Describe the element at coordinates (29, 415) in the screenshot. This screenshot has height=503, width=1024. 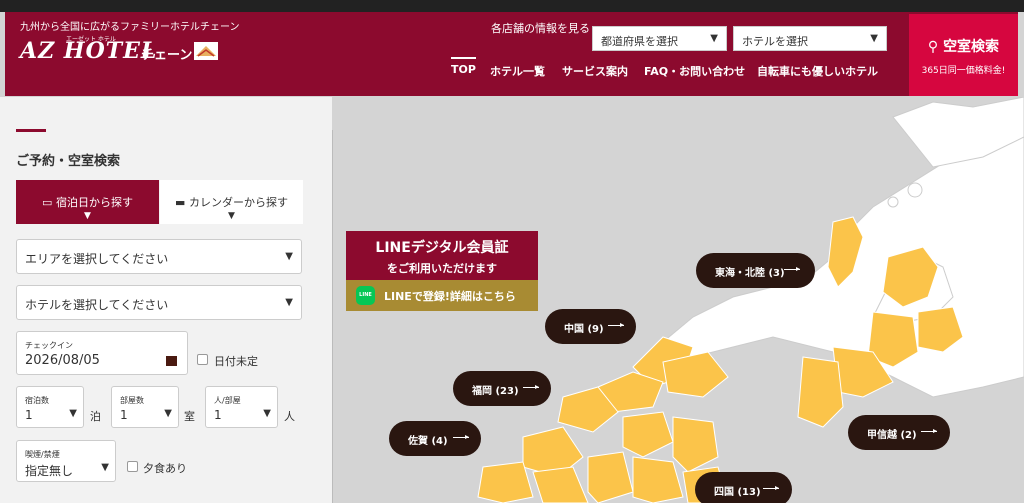
I see `nights-value: 1` at that location.